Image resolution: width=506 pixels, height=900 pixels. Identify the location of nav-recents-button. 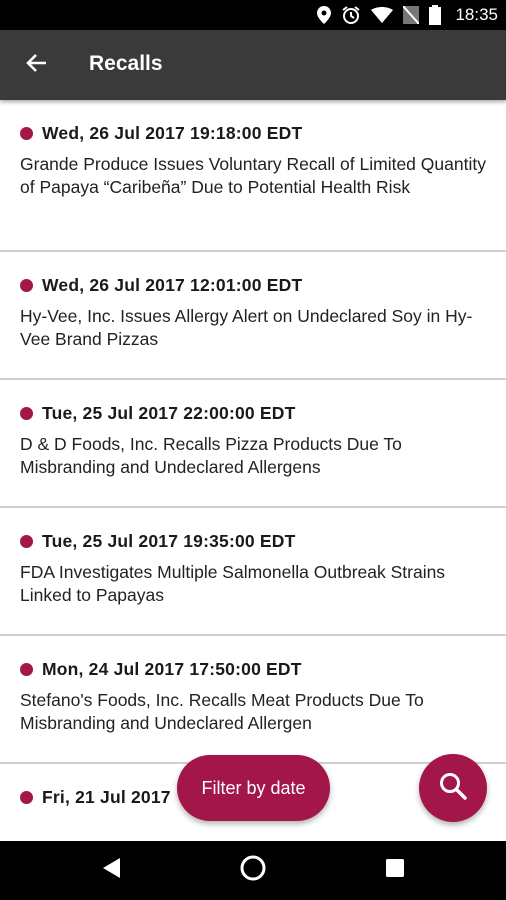
(395, 870).